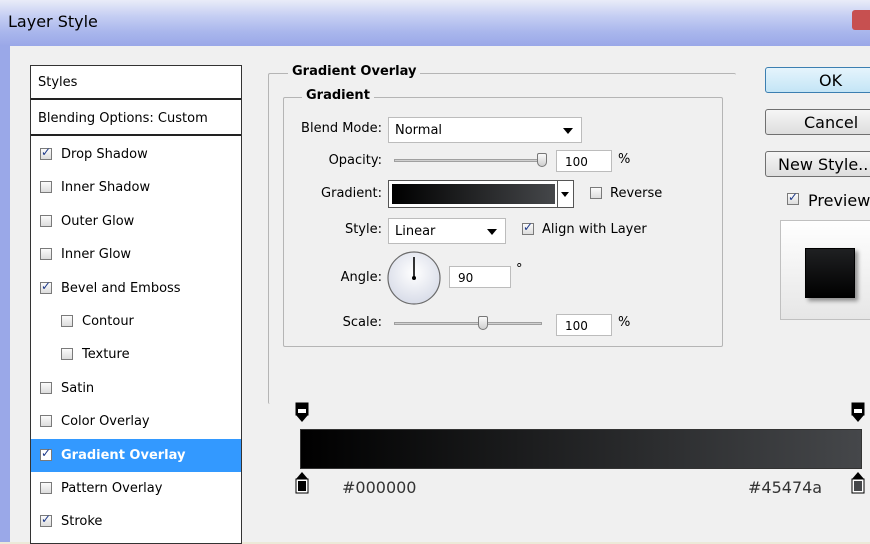 This screenshot has height=544, width=870. Describe the element at coordinates (636, 193) in the screenshot. I see `reverse-label: Reverse` at that location.